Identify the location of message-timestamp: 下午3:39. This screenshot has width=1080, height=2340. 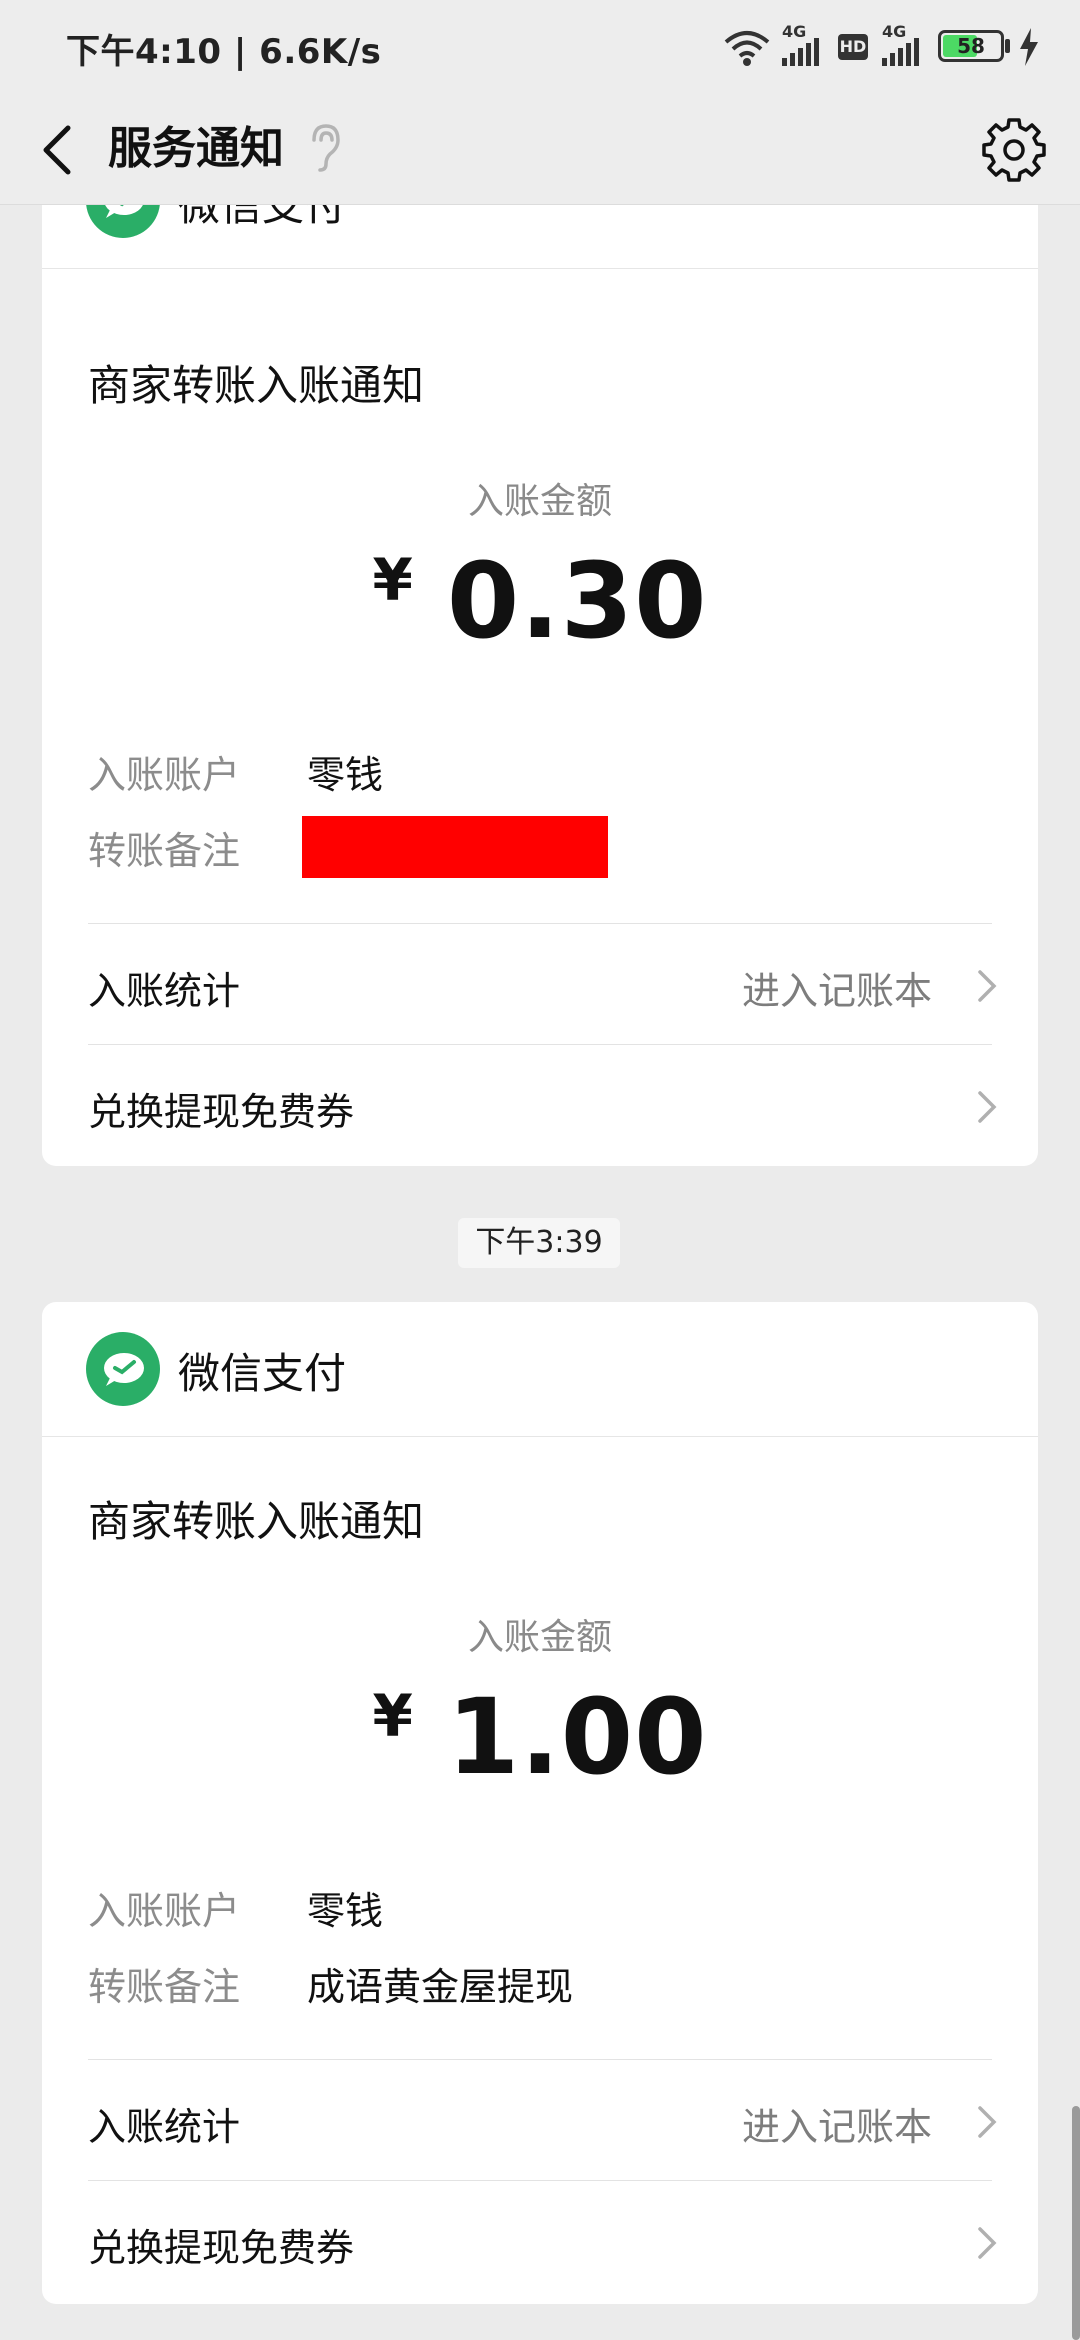
(539, 1243).